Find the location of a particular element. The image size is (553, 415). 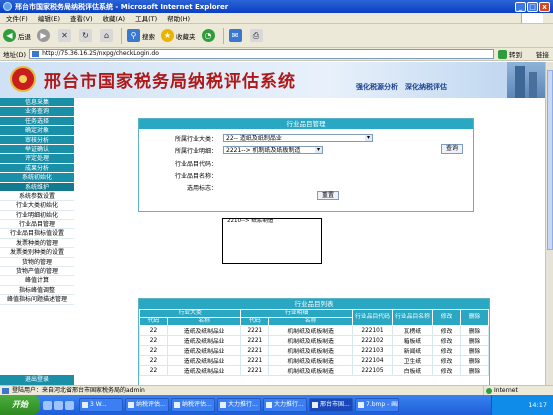

mail-button: ✉ is located at coordinates (236, 35).